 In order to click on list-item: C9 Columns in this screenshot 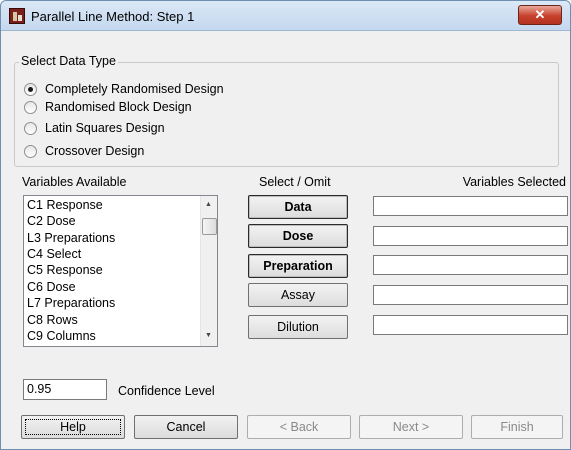, I will do `click(61, 336)`.